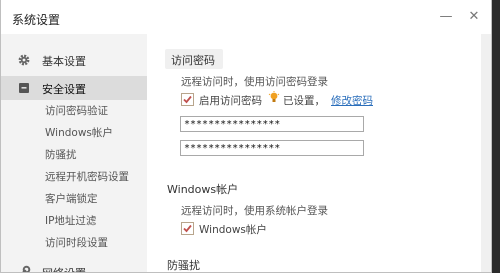  What do you see at coordinates (61, 154) in the screenshot?
I see `sidebar-subitem-anti-harass: 防骚扰` at bounding box center [61, 154].